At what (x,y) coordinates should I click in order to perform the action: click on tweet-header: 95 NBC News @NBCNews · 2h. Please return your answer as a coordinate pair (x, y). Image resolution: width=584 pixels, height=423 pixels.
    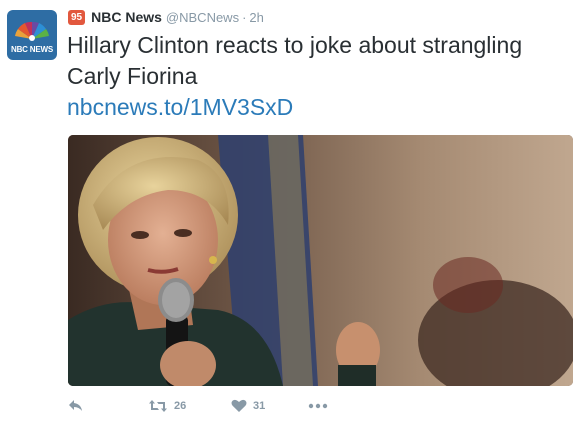
    Looking at the image, I should click on (166, 17).